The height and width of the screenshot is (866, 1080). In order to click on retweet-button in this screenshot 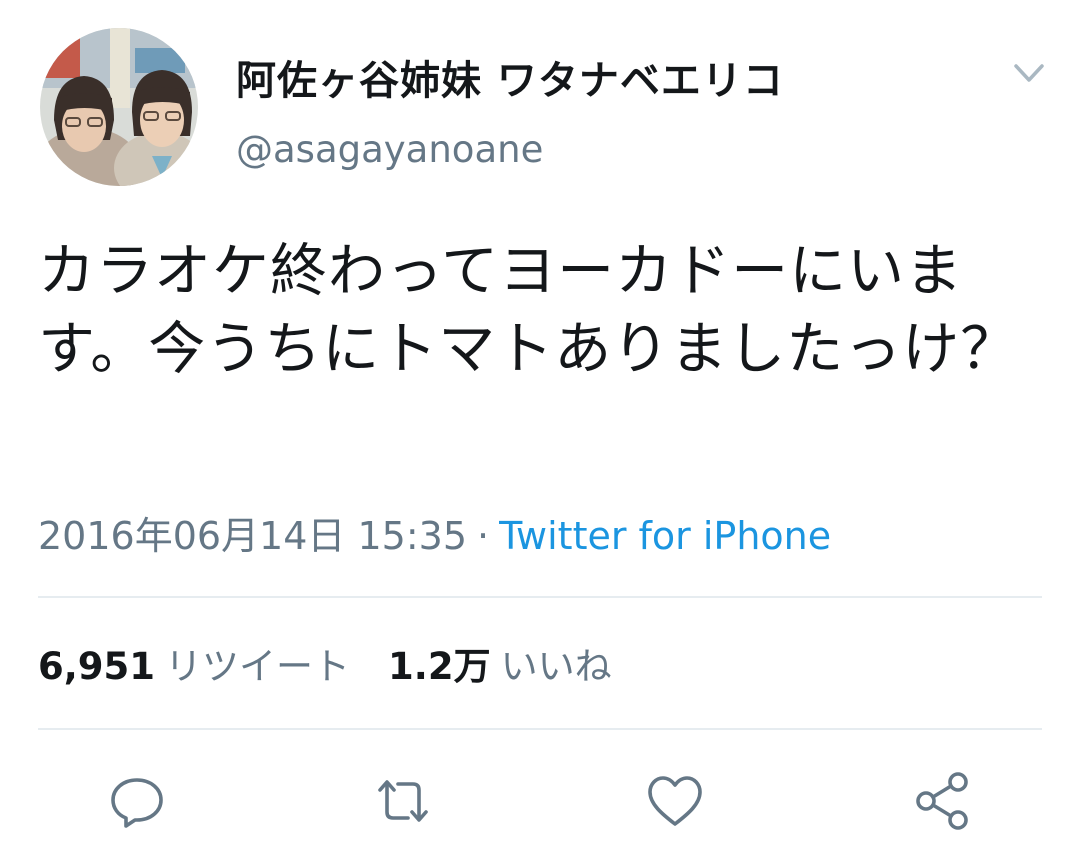, I will do `click(403, 801)`.